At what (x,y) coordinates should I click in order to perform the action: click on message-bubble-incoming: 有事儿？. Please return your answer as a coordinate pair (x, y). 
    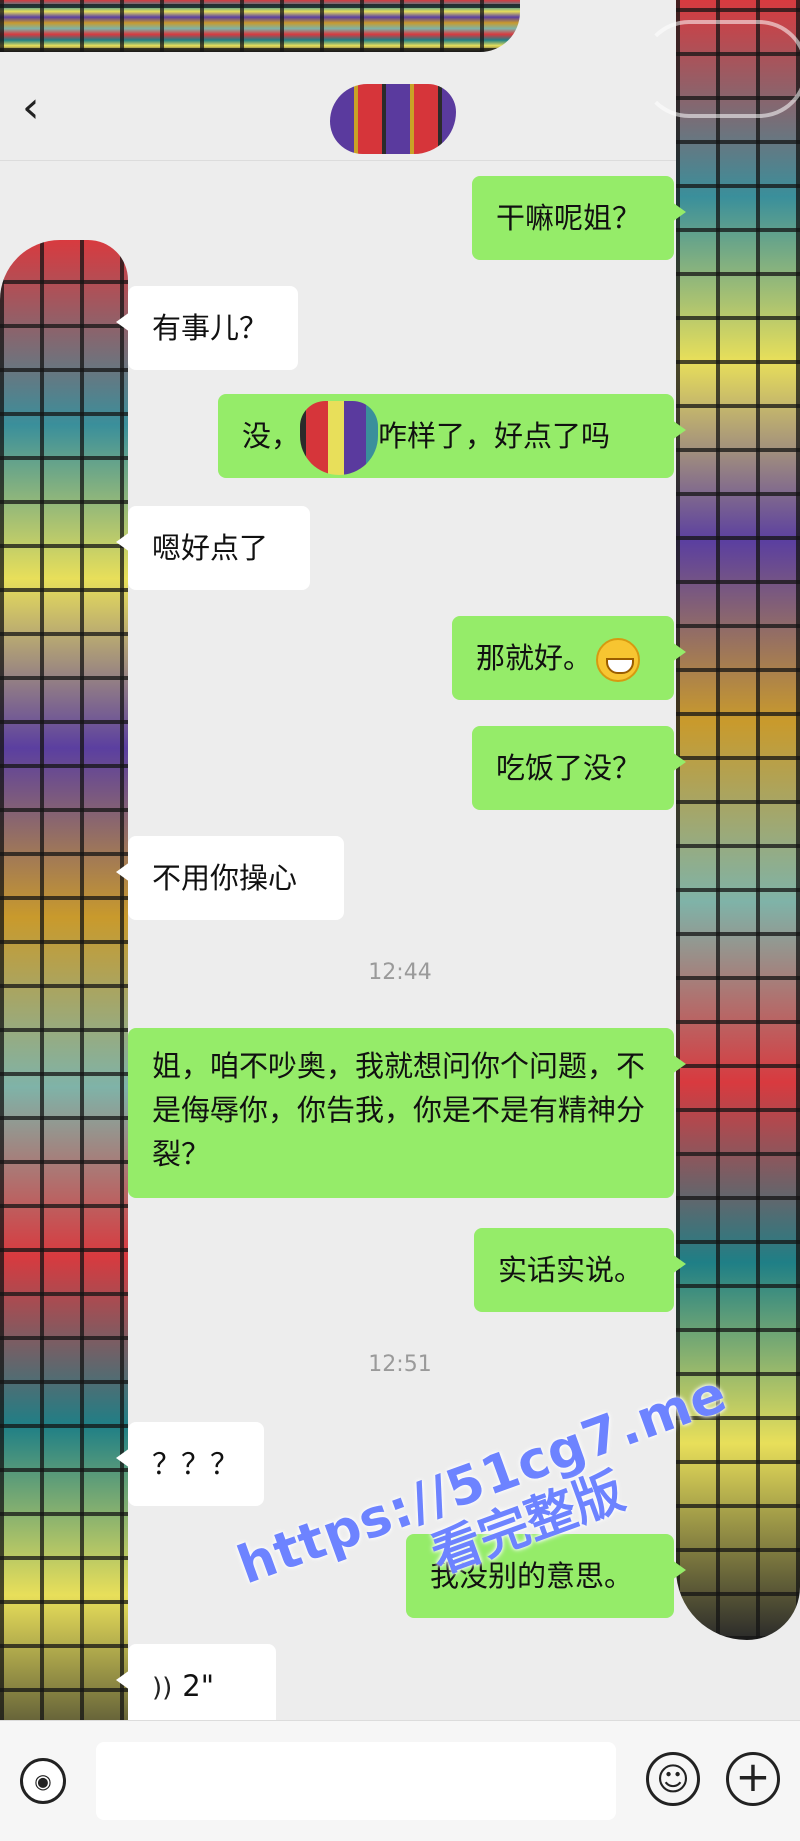
    Looking at the image, I should click on (207, 328).